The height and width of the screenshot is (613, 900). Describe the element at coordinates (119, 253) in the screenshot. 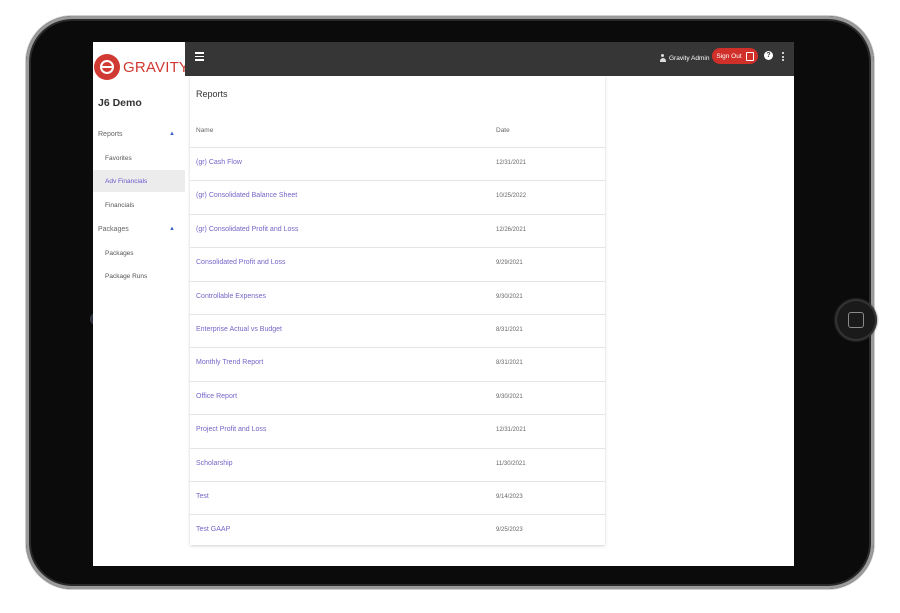

I see `sidebar-item-label: Packages` at that location.